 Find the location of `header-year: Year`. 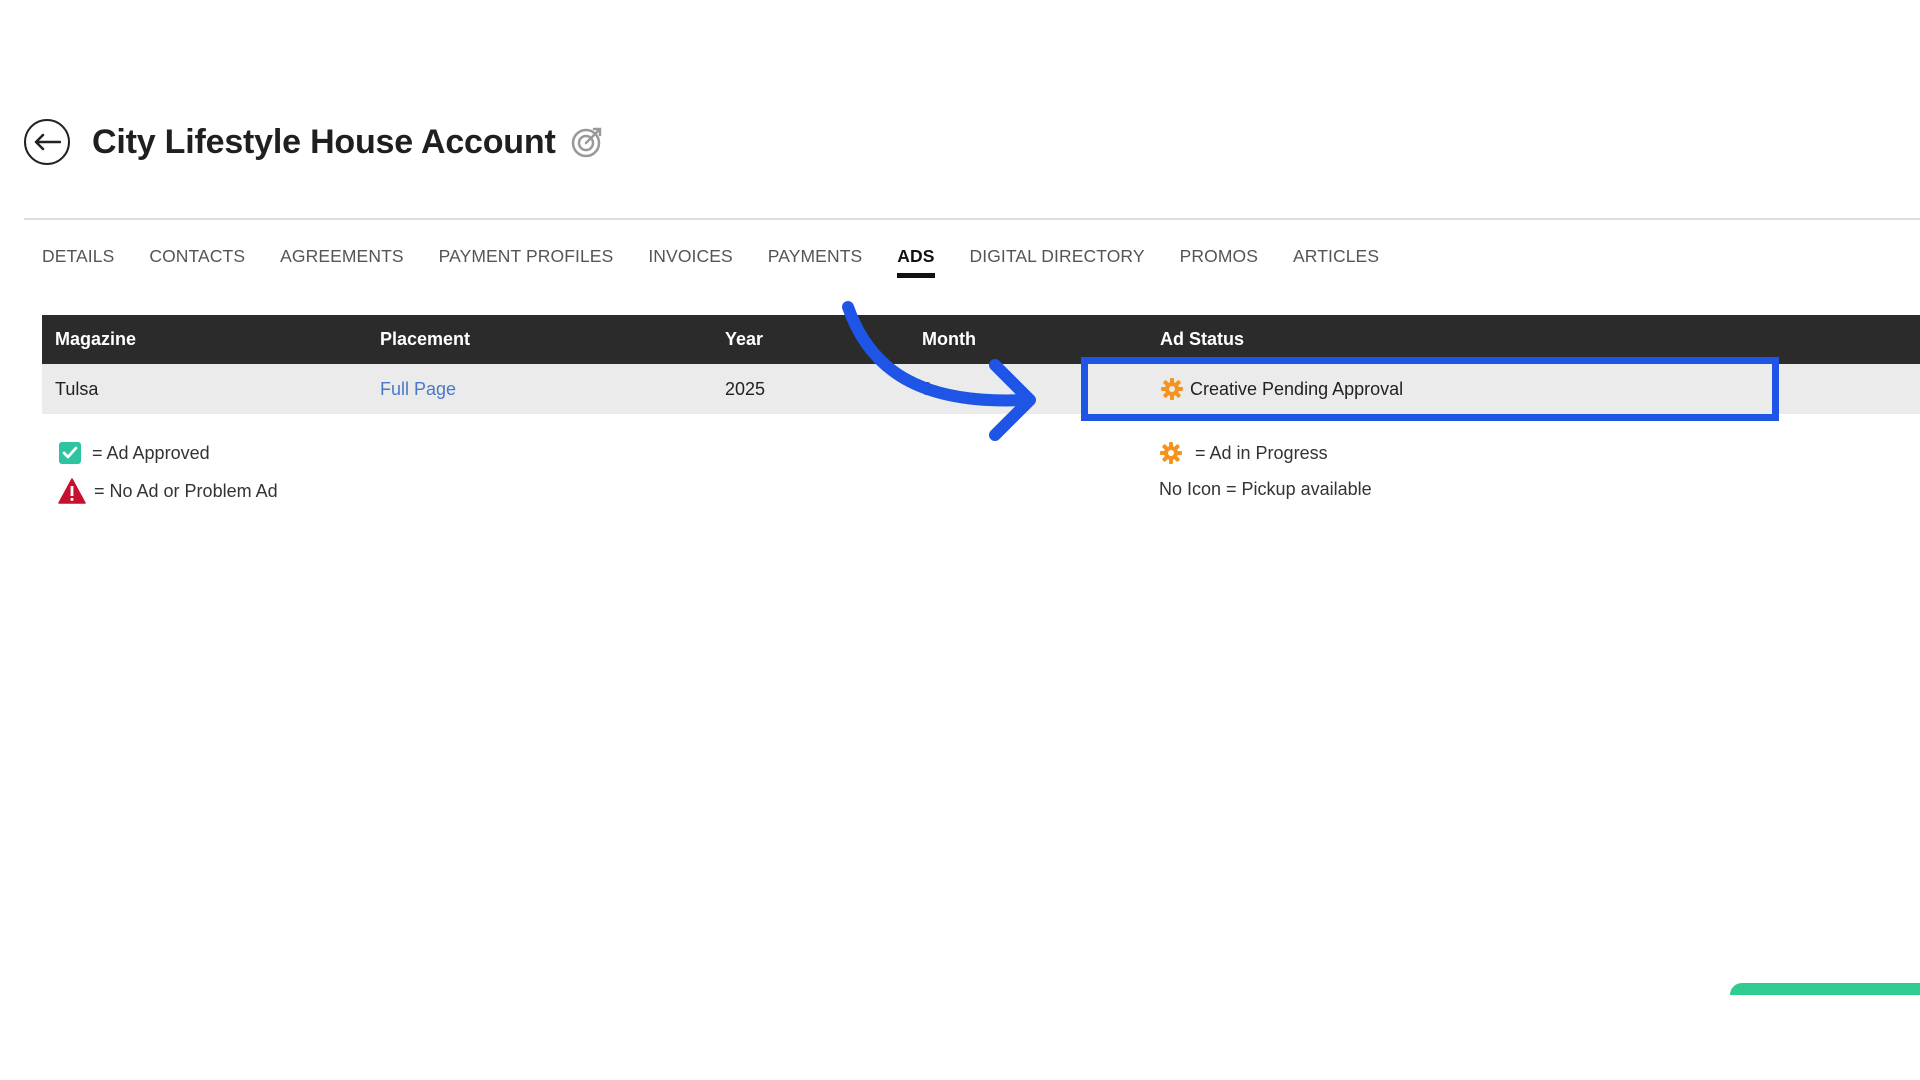

header-year: Year is located at coordinates (744, 339).